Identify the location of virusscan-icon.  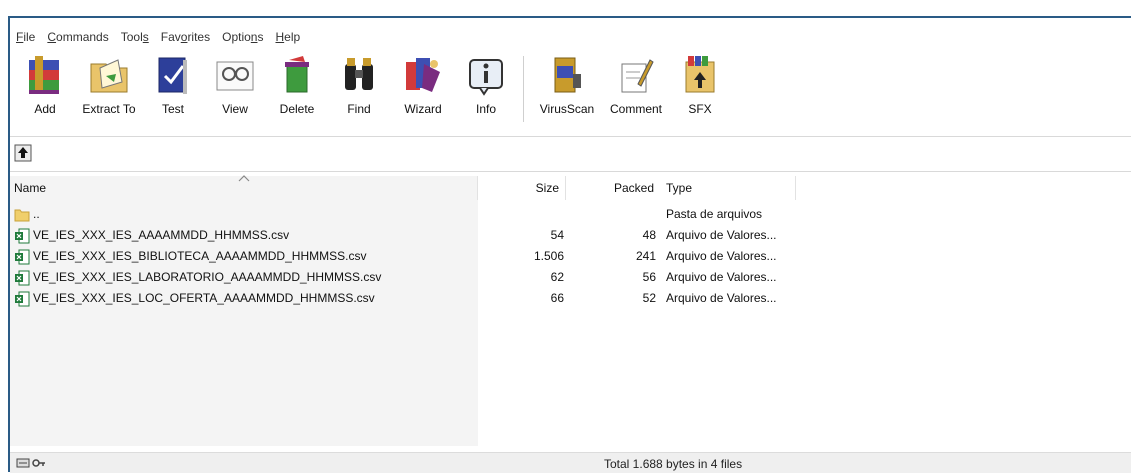
(567, 75).